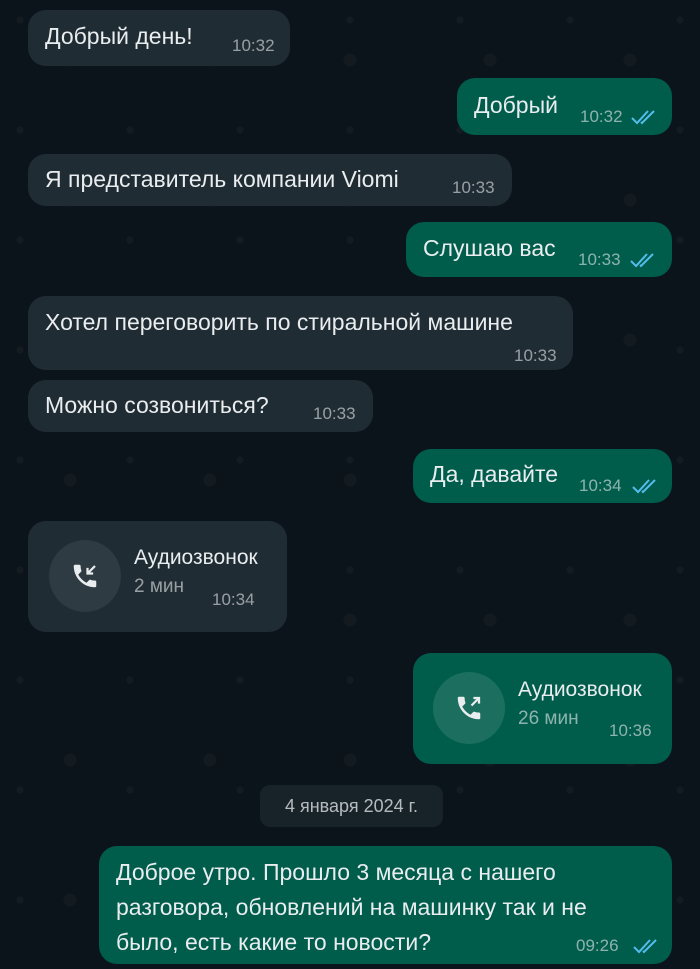 The width and height of the screenshot is (700, 969). What do you see at coordinates (159, 586) in the screenshot?
I see `call-duration: 2 мин` at bounding box center [159, 586].